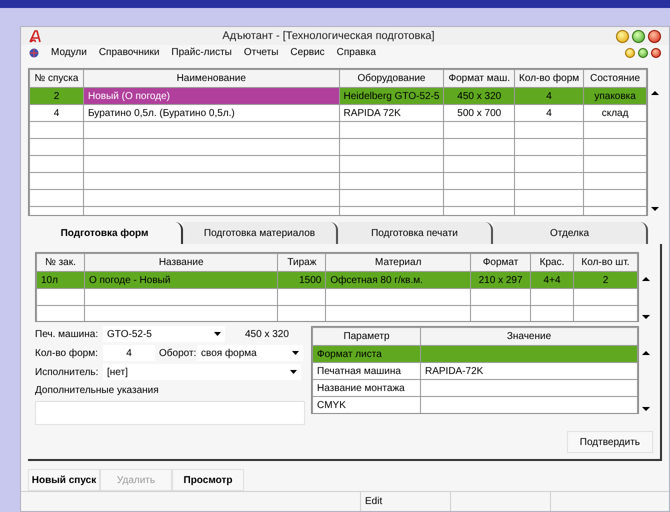  I want to click on column-header: Название, so click(181, 263).